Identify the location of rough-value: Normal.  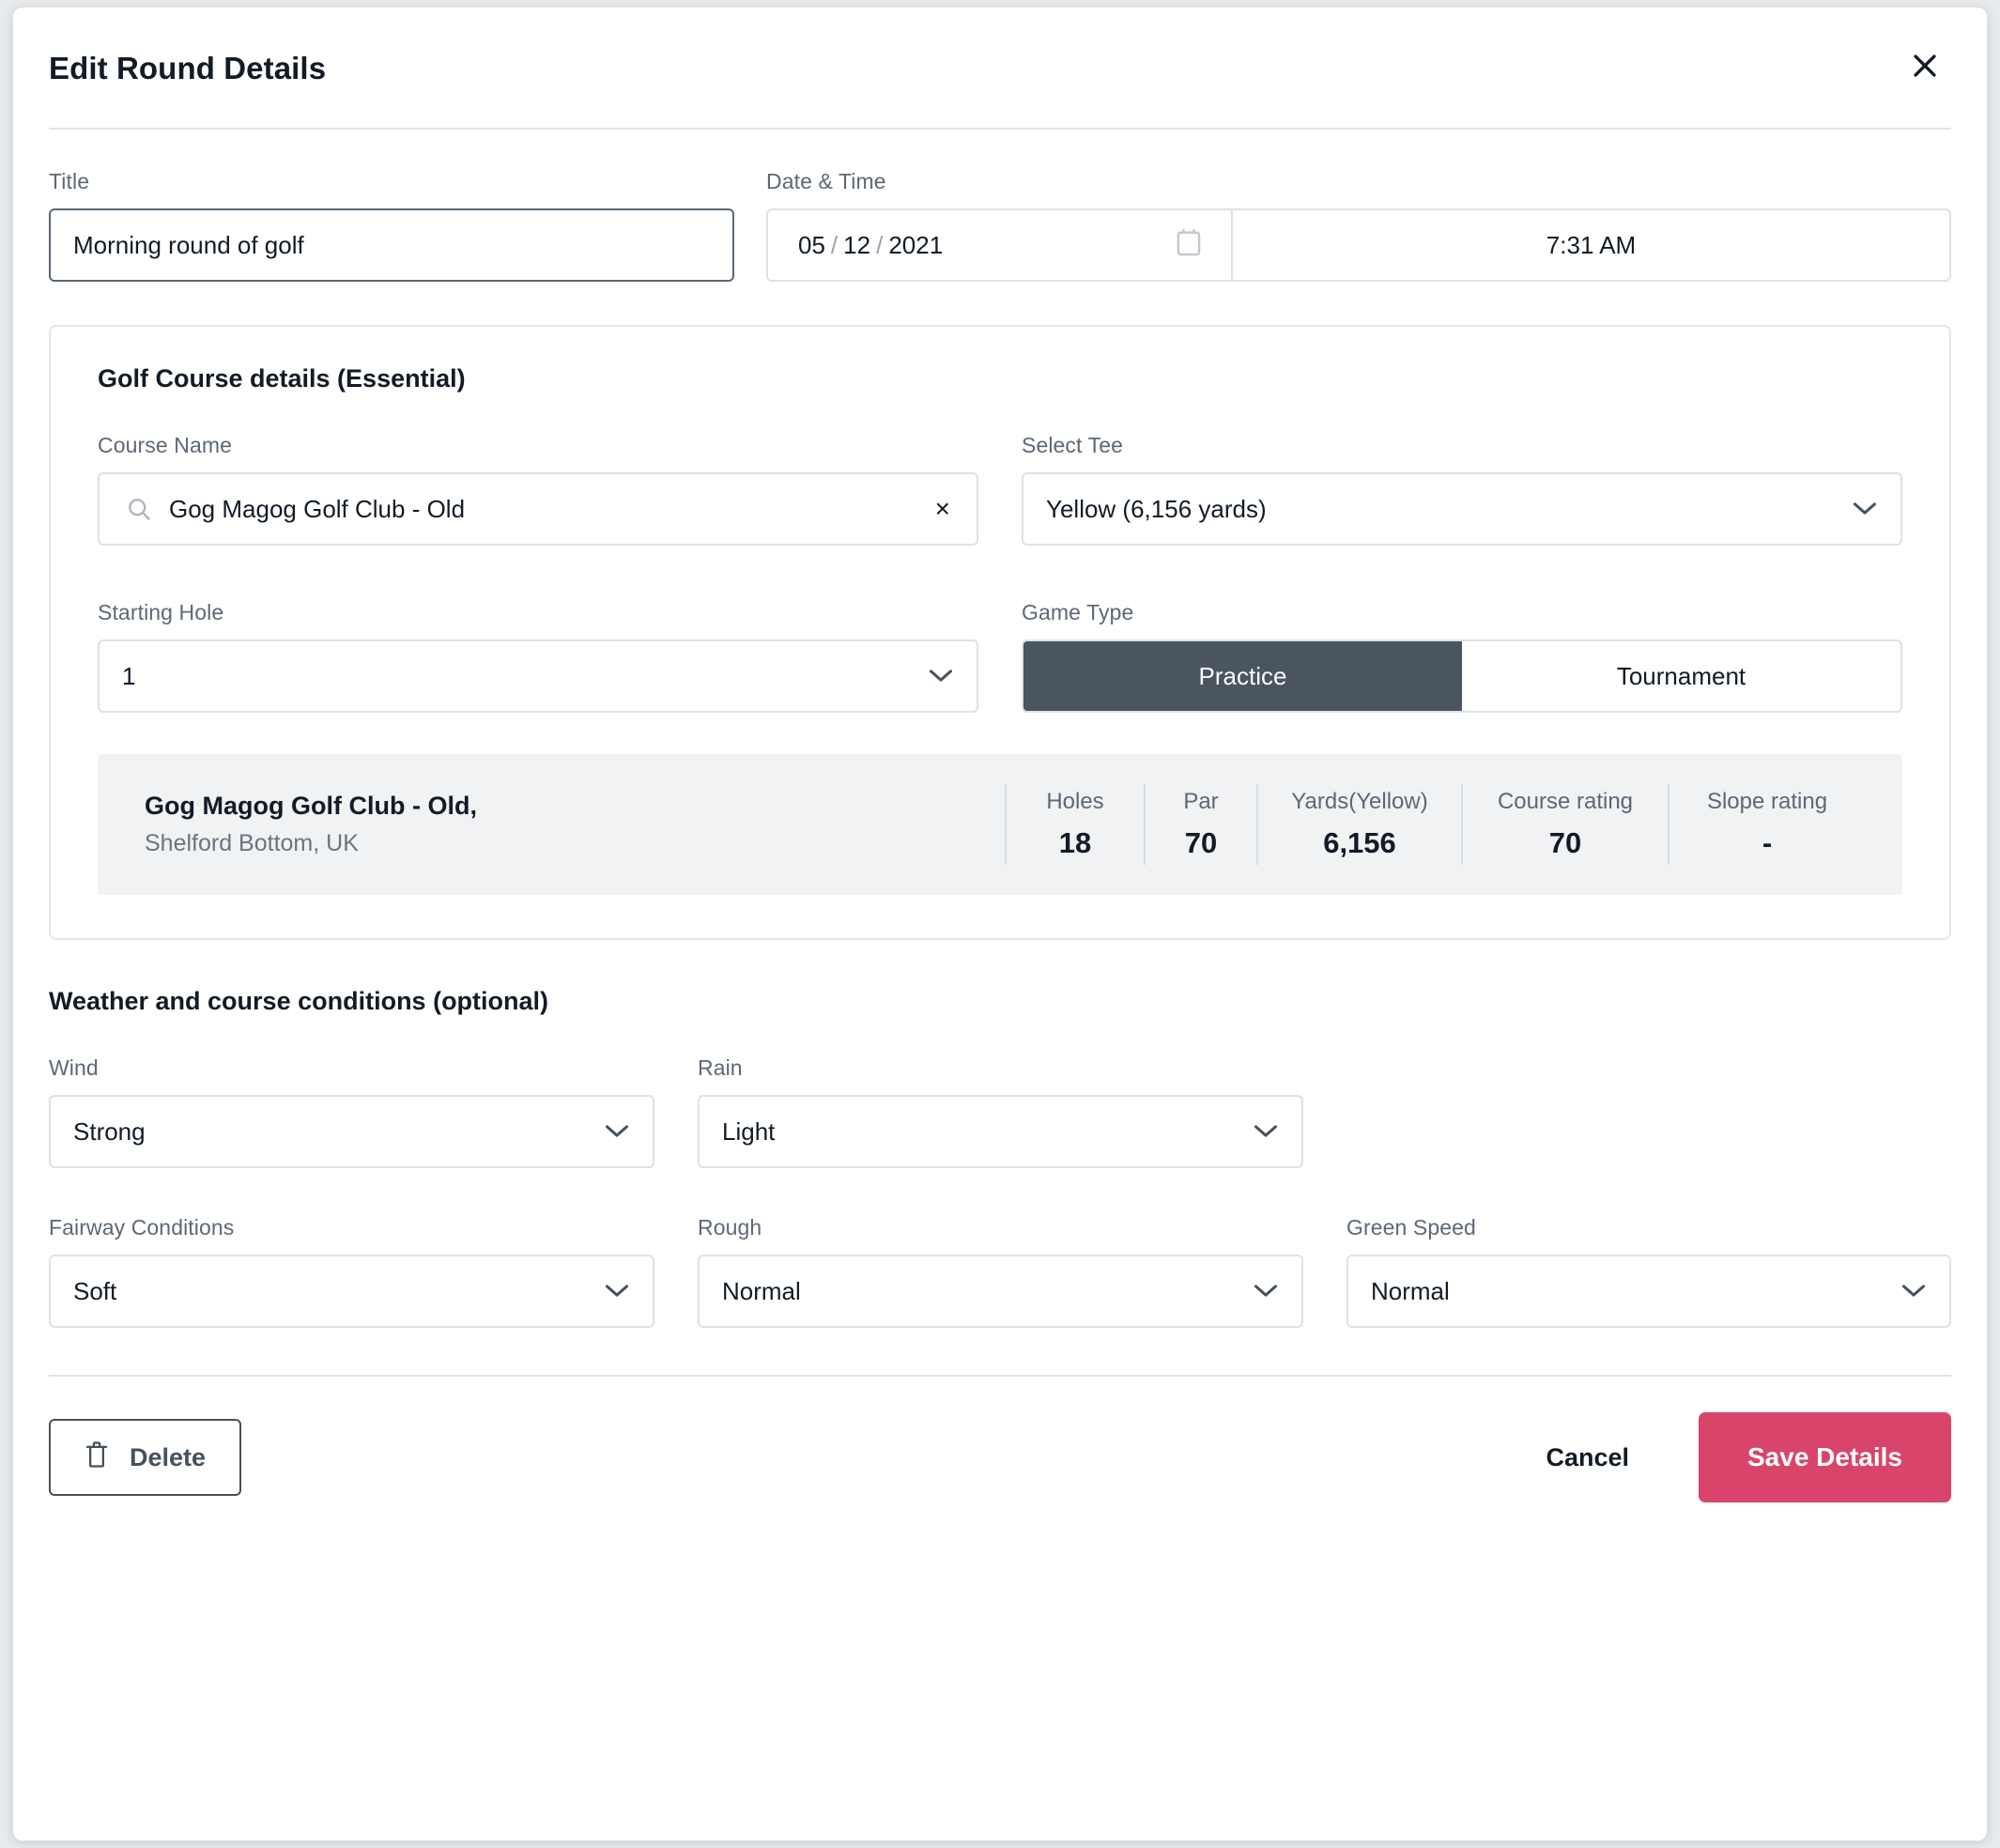
(761, 1290).